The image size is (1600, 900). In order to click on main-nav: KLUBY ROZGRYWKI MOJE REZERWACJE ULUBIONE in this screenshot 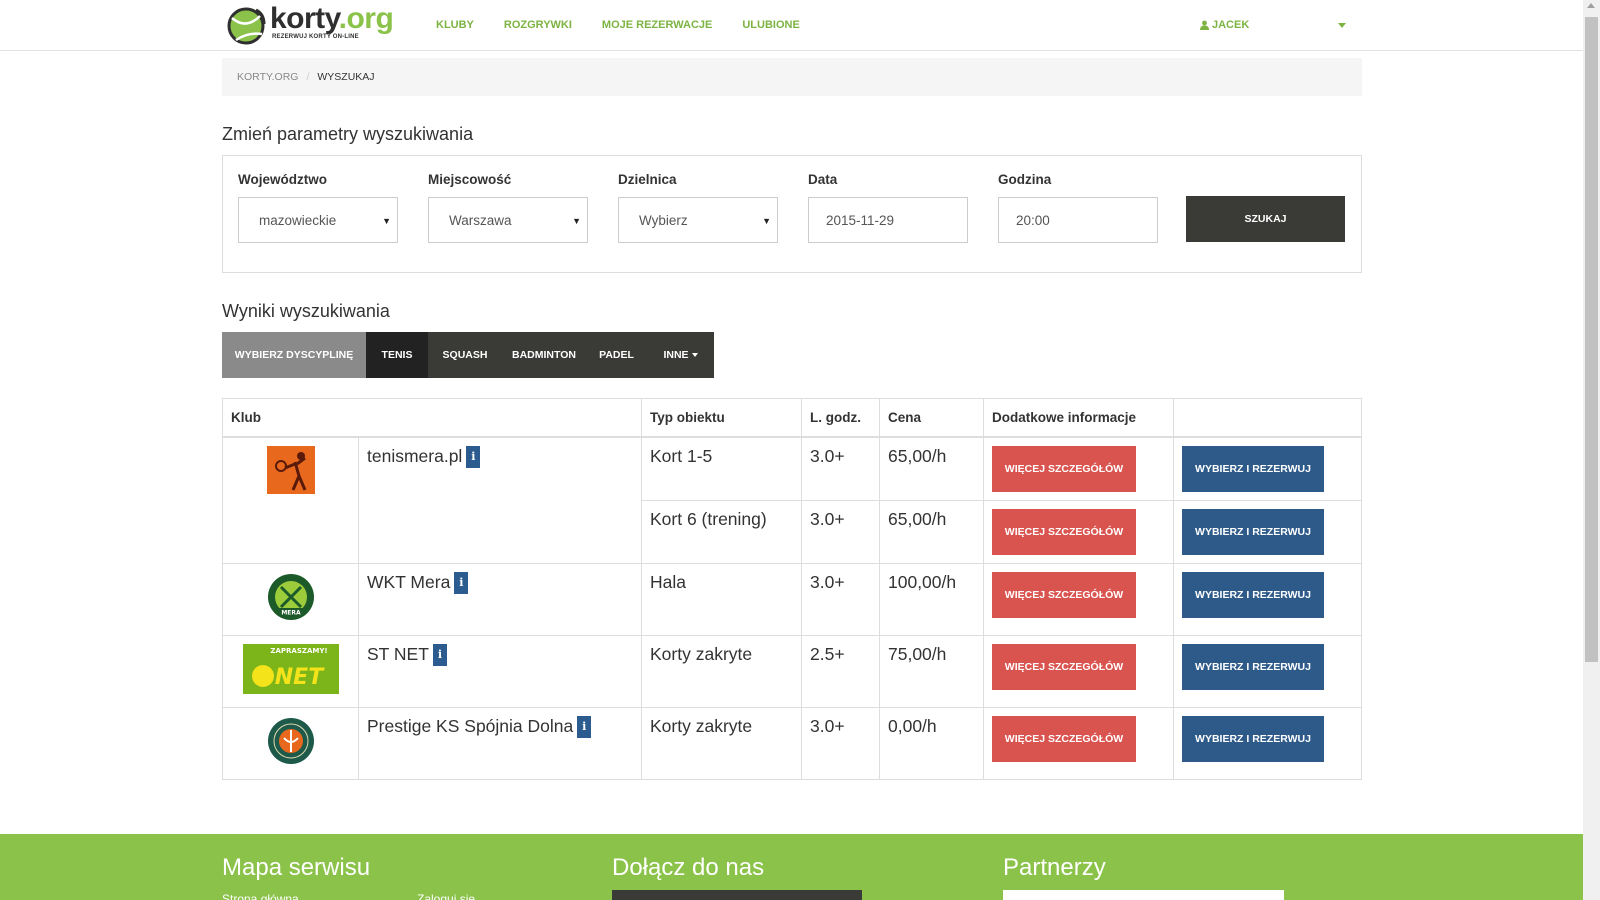, I will do `click(633, 25)`.